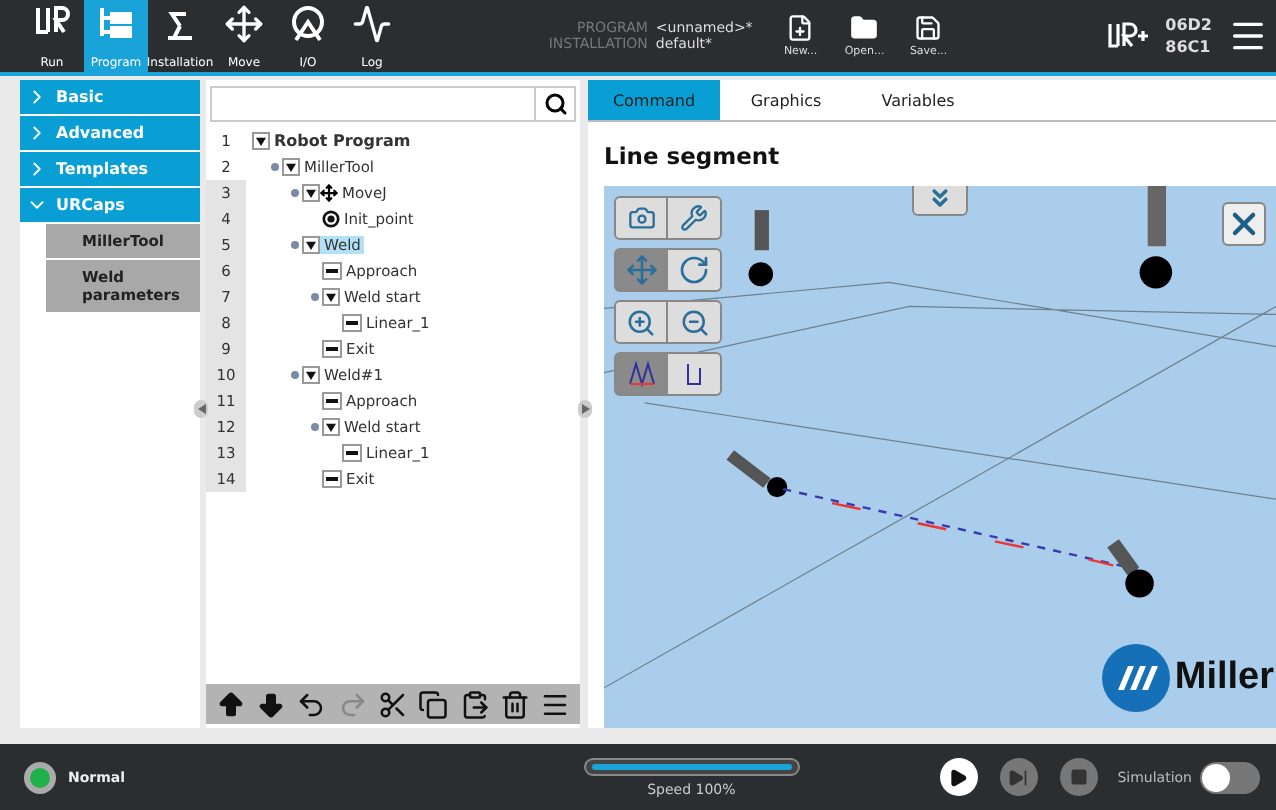 This screenshot has height=810, width=1276. Describe the element at coordinates (372, 24) in the screenshot. I see `log-chart-icon` at that location.